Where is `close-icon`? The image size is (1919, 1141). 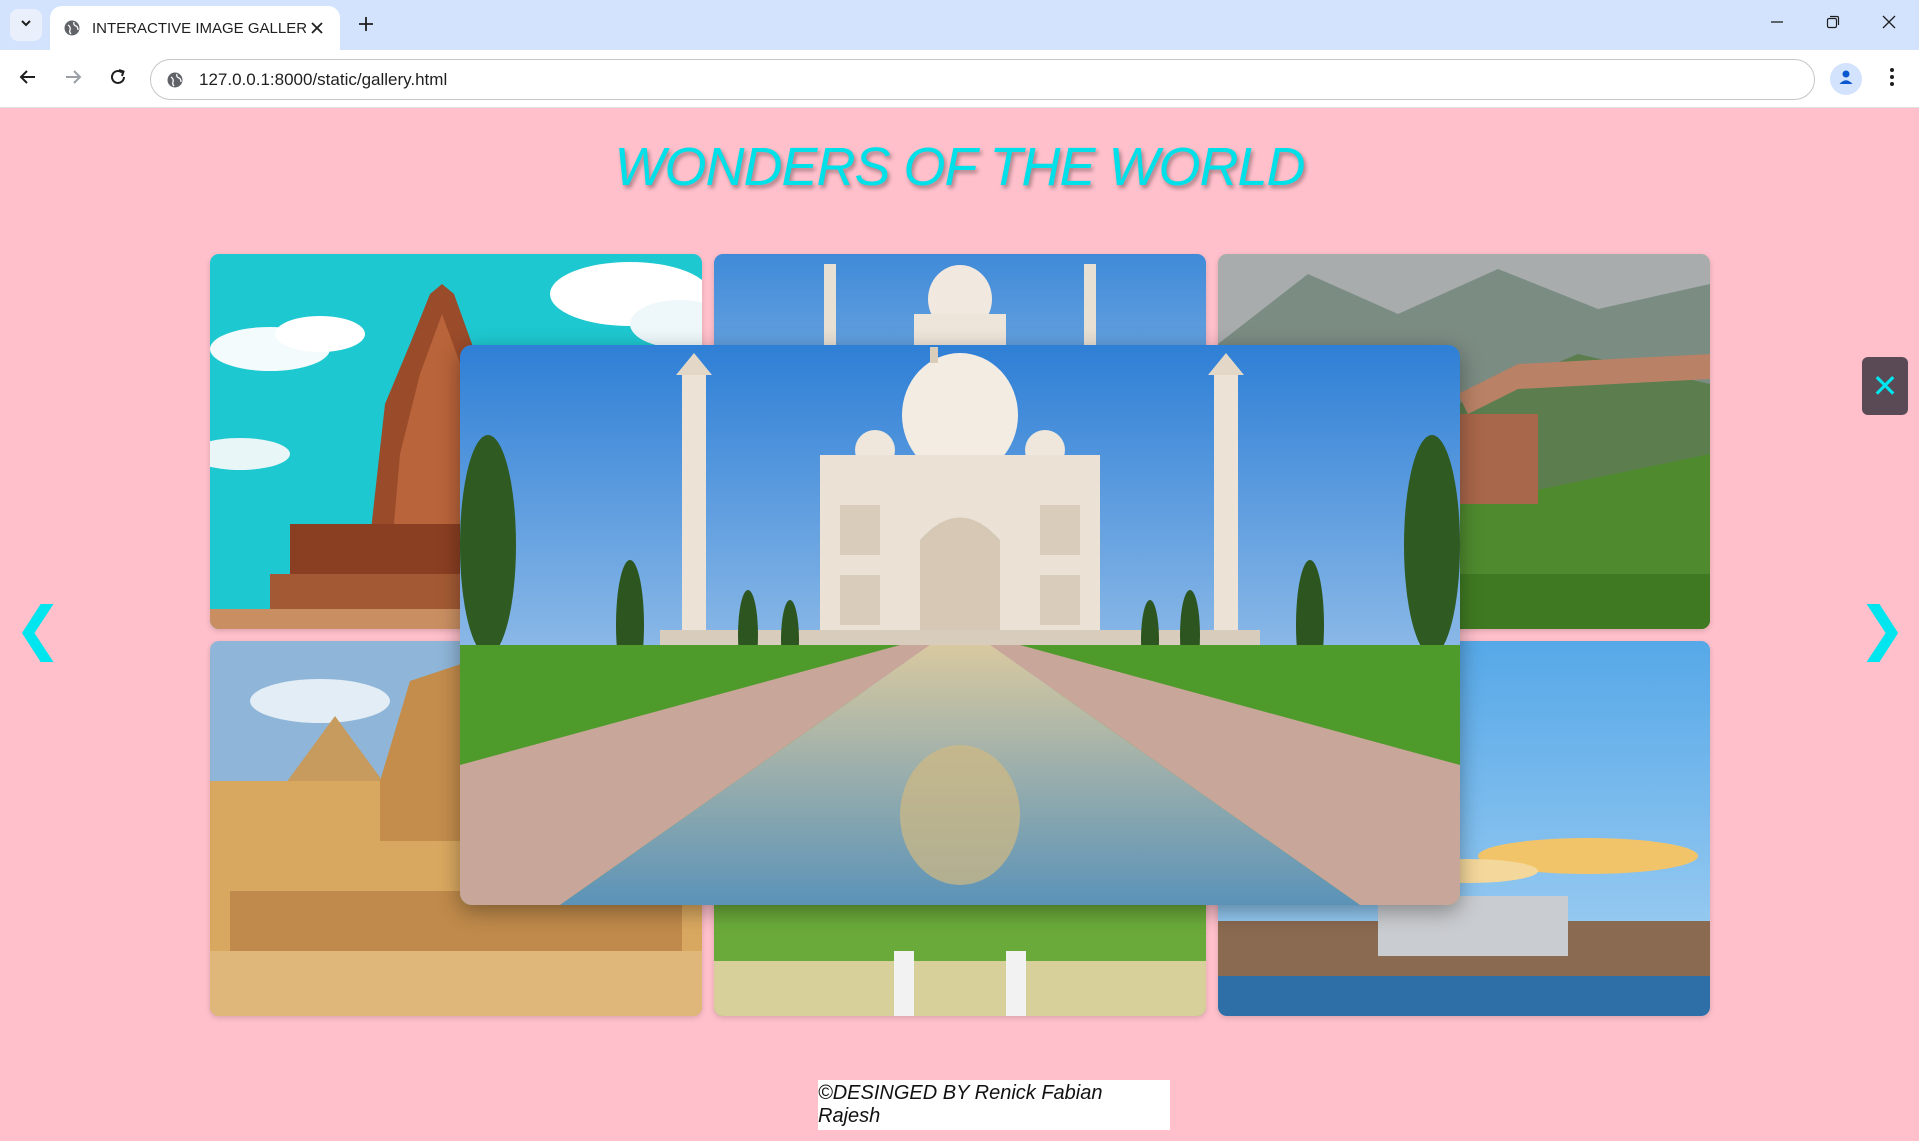 close-icon is located at coordinates (317, 28).